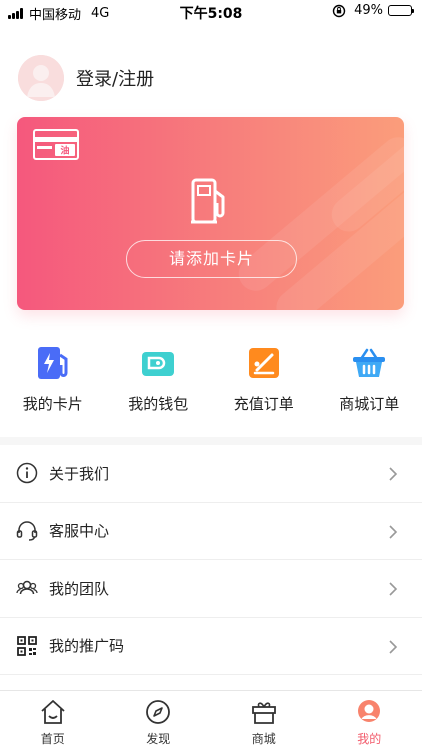 The width and height of the screenshot is (422, 750). I want to click on team-icon, so click(27, 588).